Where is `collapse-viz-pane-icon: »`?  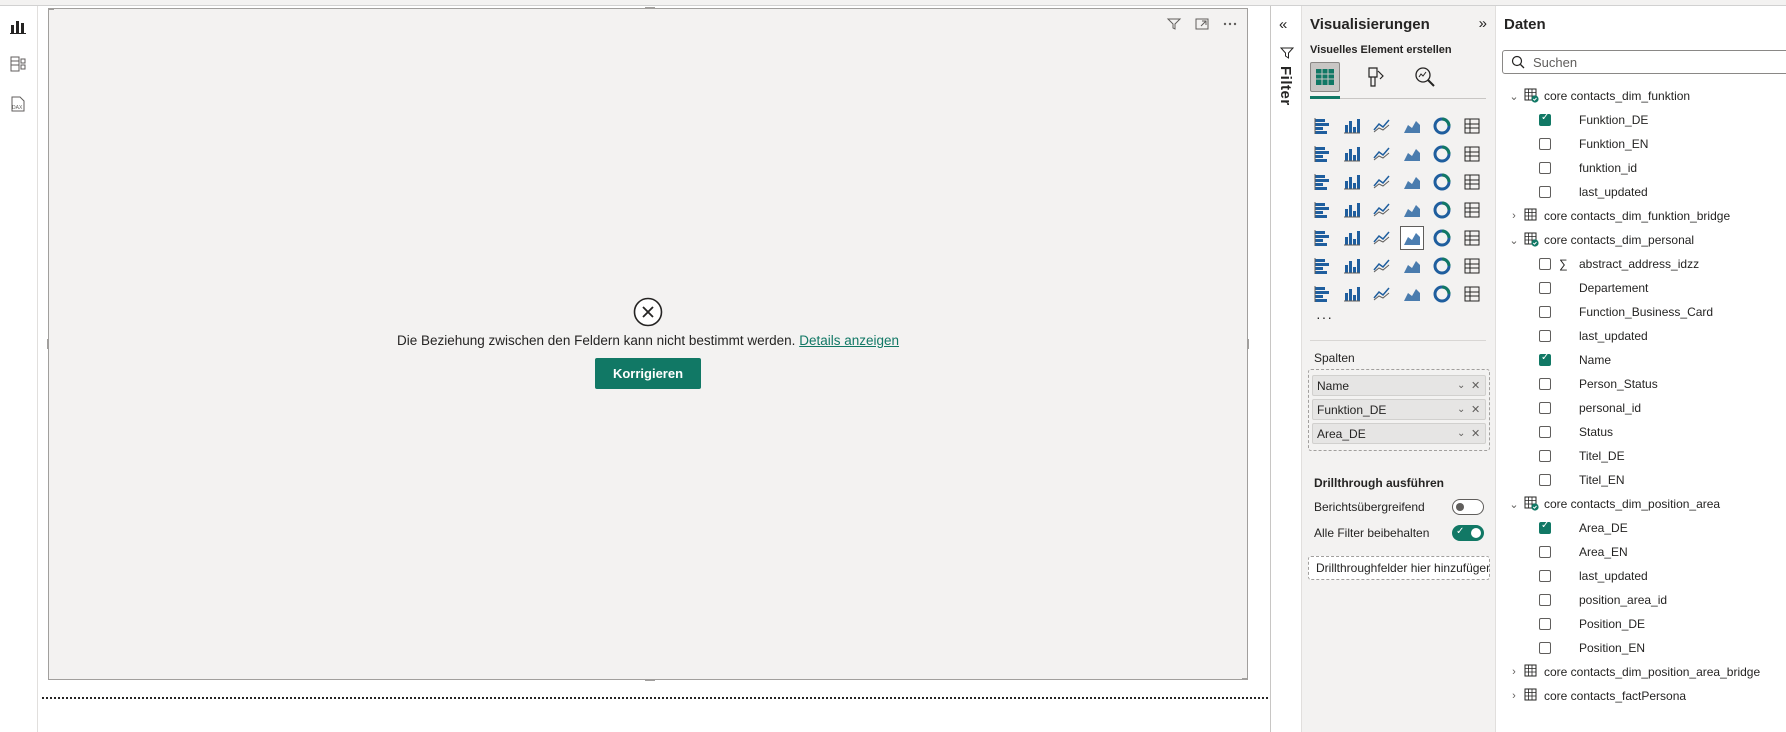 collapse-viz-pane-icon: » is located at coordinates (1483, 23).